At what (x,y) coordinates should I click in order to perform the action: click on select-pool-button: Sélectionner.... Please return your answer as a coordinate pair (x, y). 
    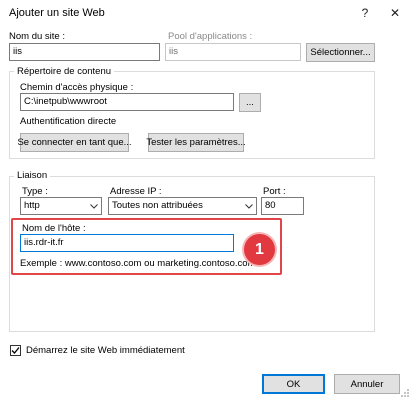
    Looking at the image, I should click on (340, 52).